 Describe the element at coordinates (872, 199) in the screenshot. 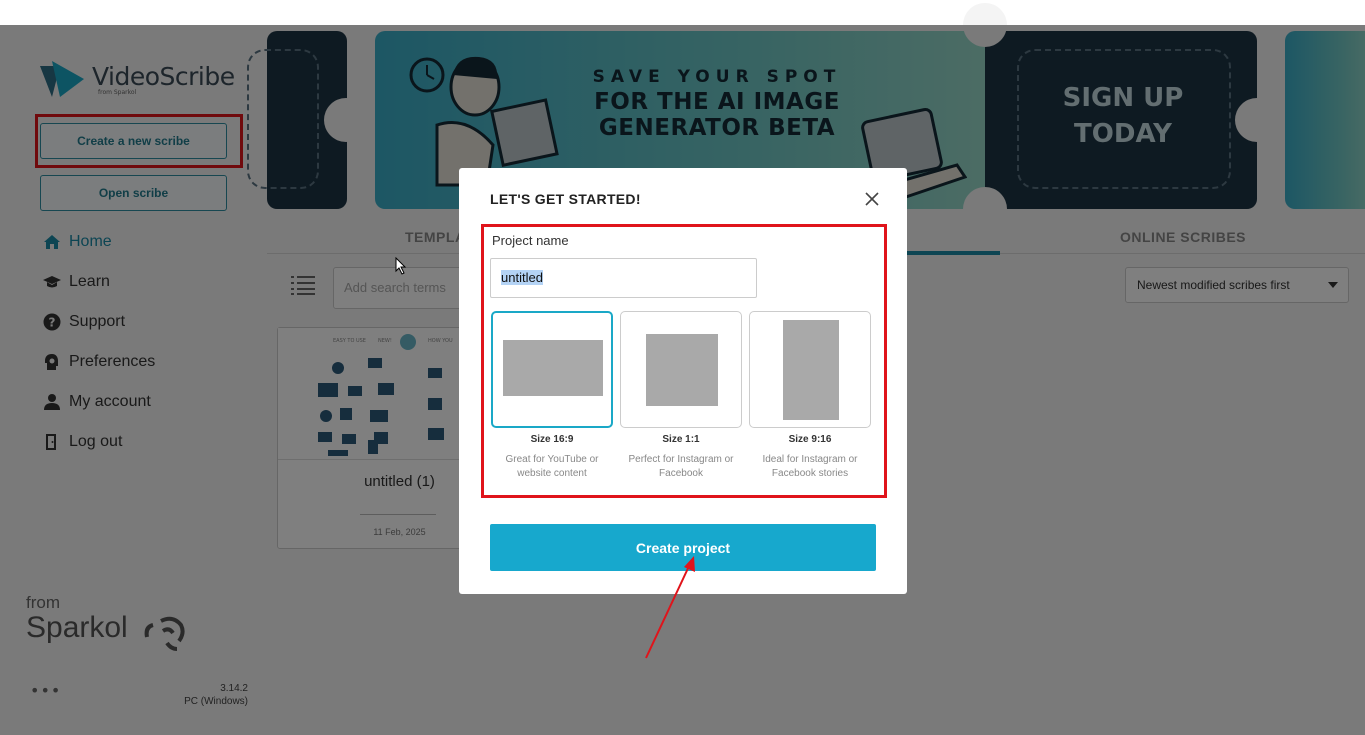

I see `close-icon` at that location.